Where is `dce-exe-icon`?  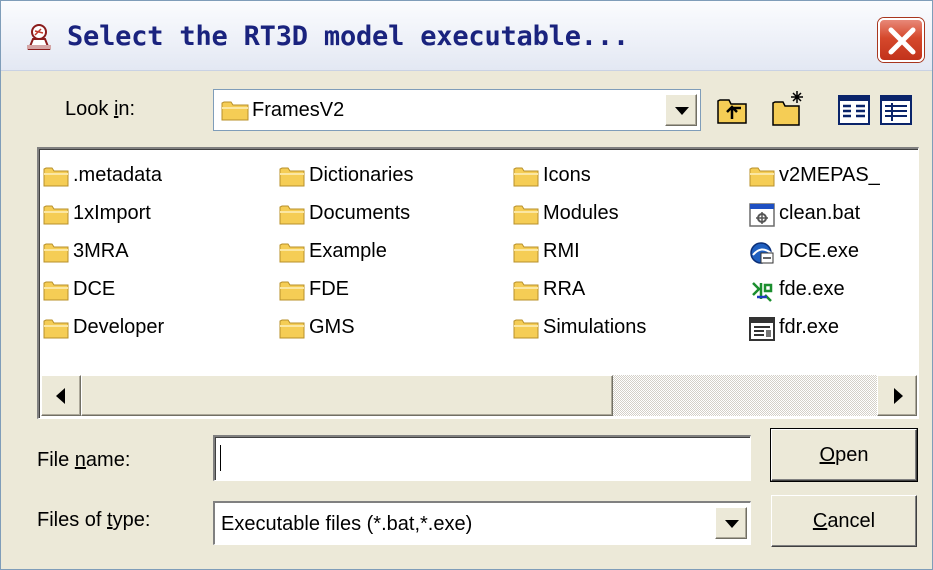
dce-exe-icon is located at coordinates (762, 253).